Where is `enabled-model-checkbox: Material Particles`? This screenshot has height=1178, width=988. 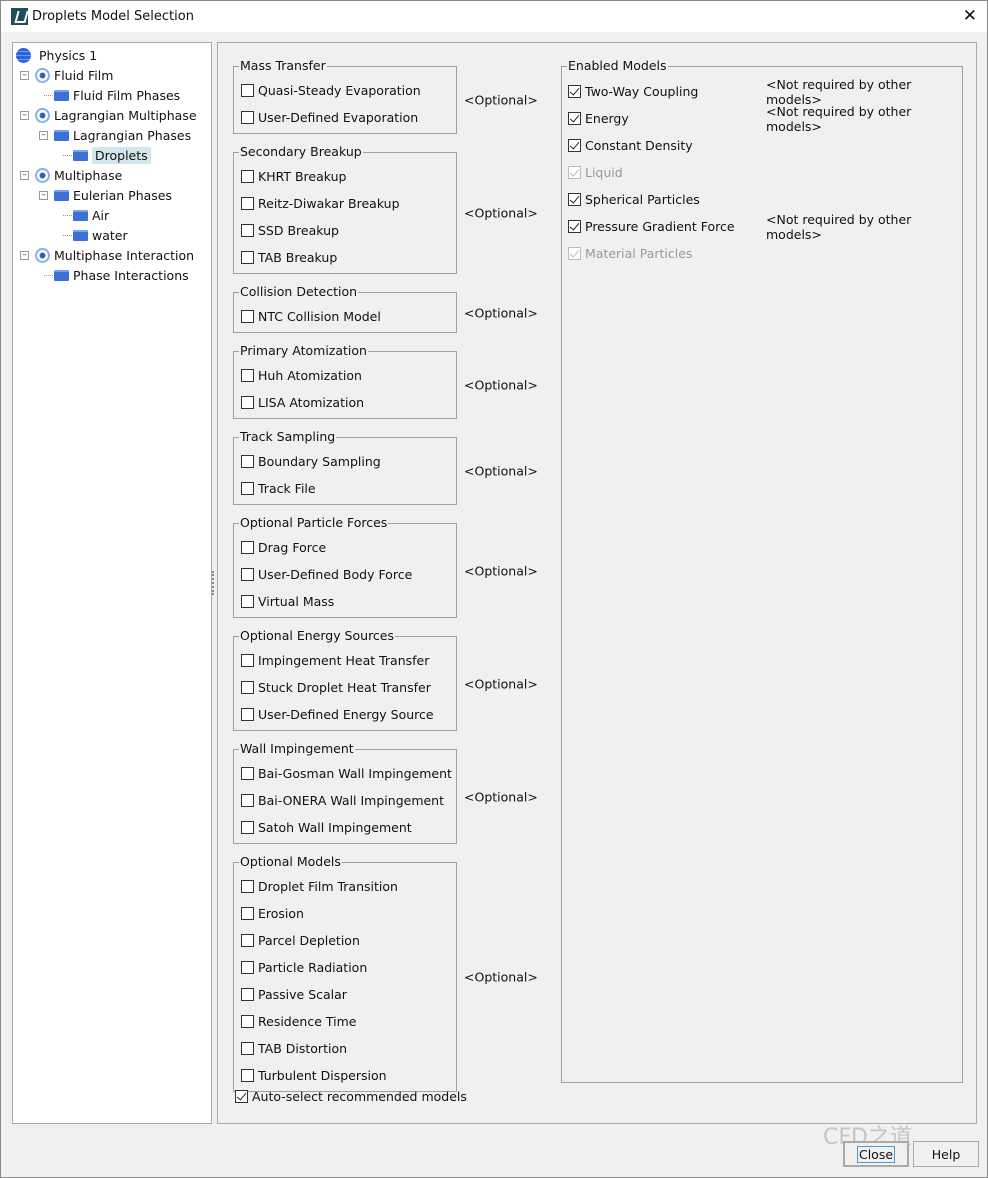
enabled-model-checkbox: Material Particles is located at coordinates (765, 253).